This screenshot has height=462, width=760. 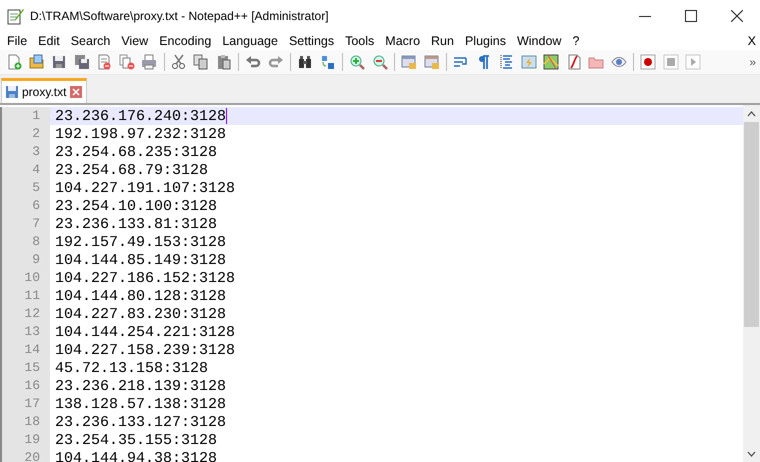 What do you see at coordinates (180, 16) in the screenshot?
I see `window-title: D:\TRAM\Software\proxy.txt - Notepad++ [Administrator]` at bounding box center [180, 16].